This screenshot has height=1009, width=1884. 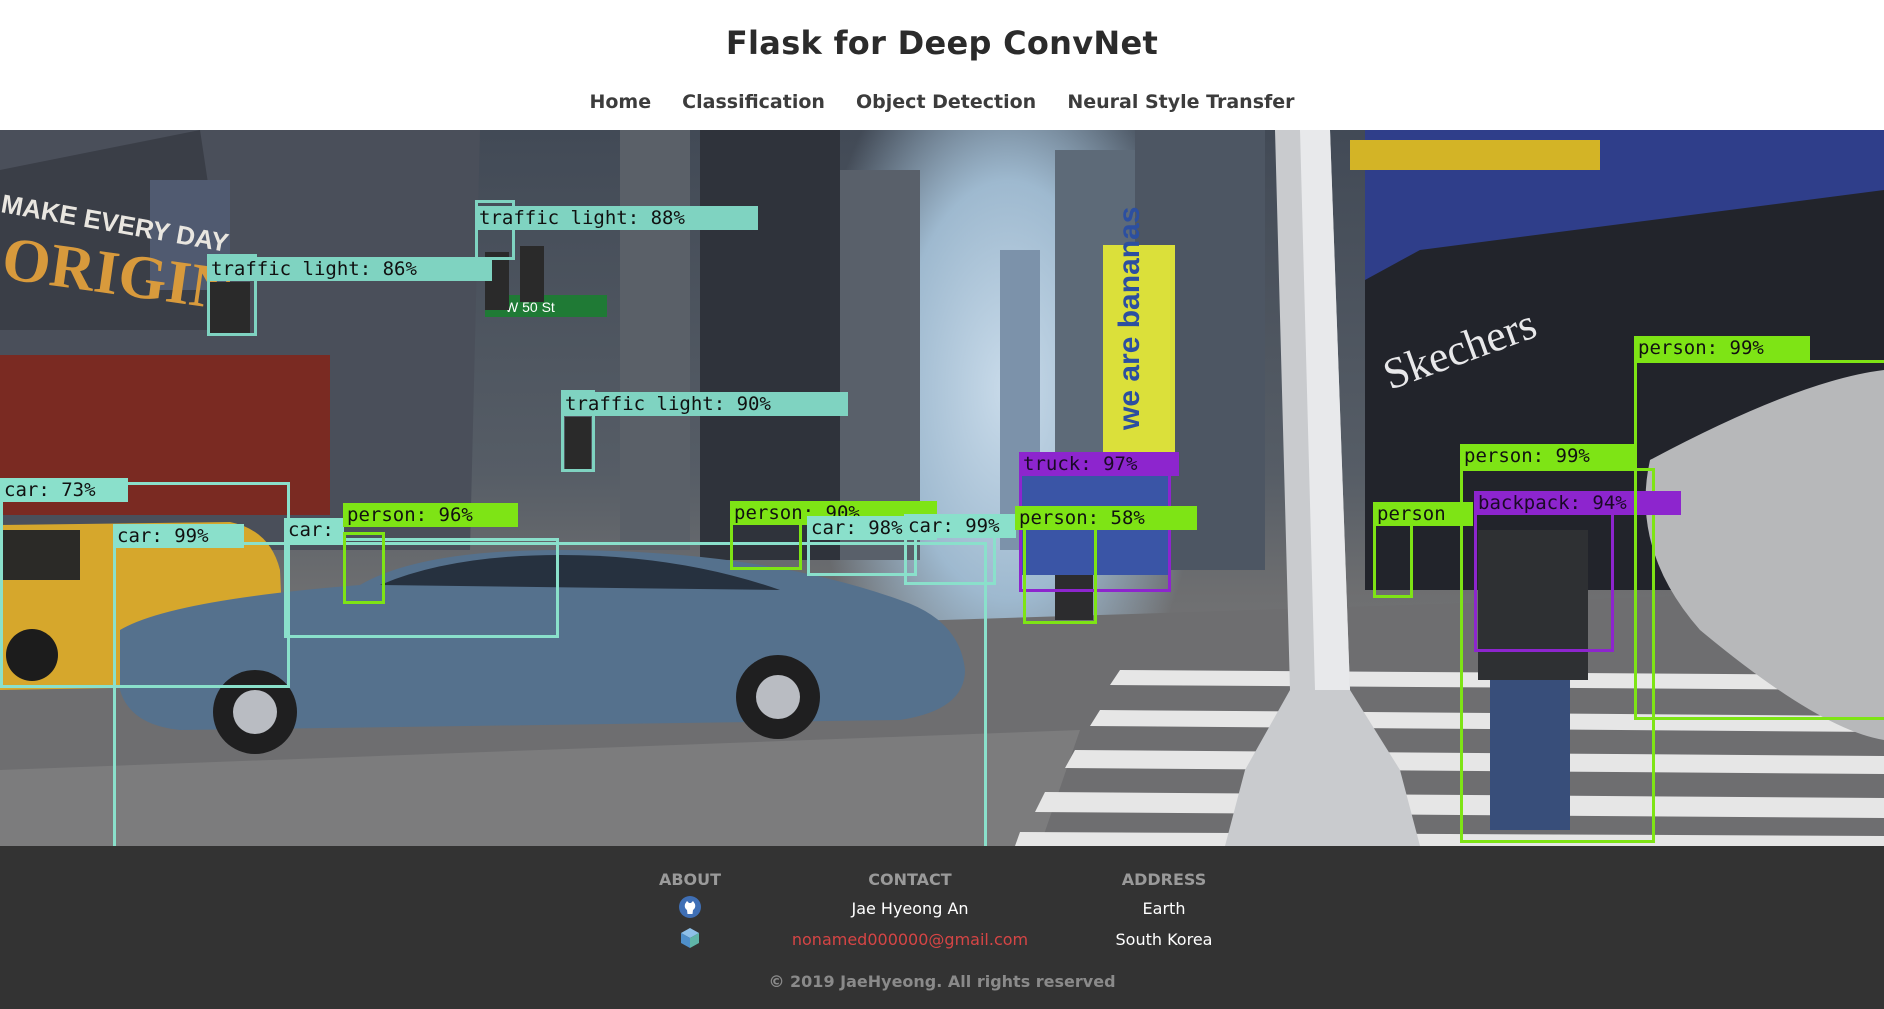 I want to click on detection-label: car: 73%, so click(x=64, y=490).